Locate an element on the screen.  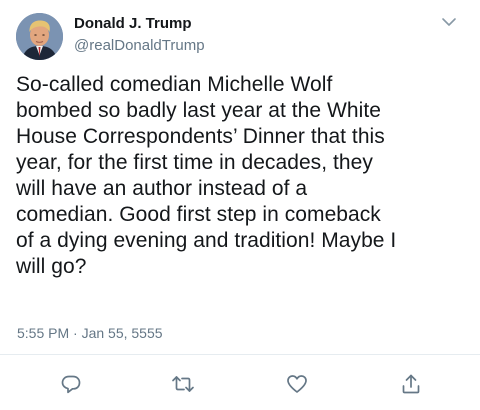
divider is located at coordinates (240, 354).